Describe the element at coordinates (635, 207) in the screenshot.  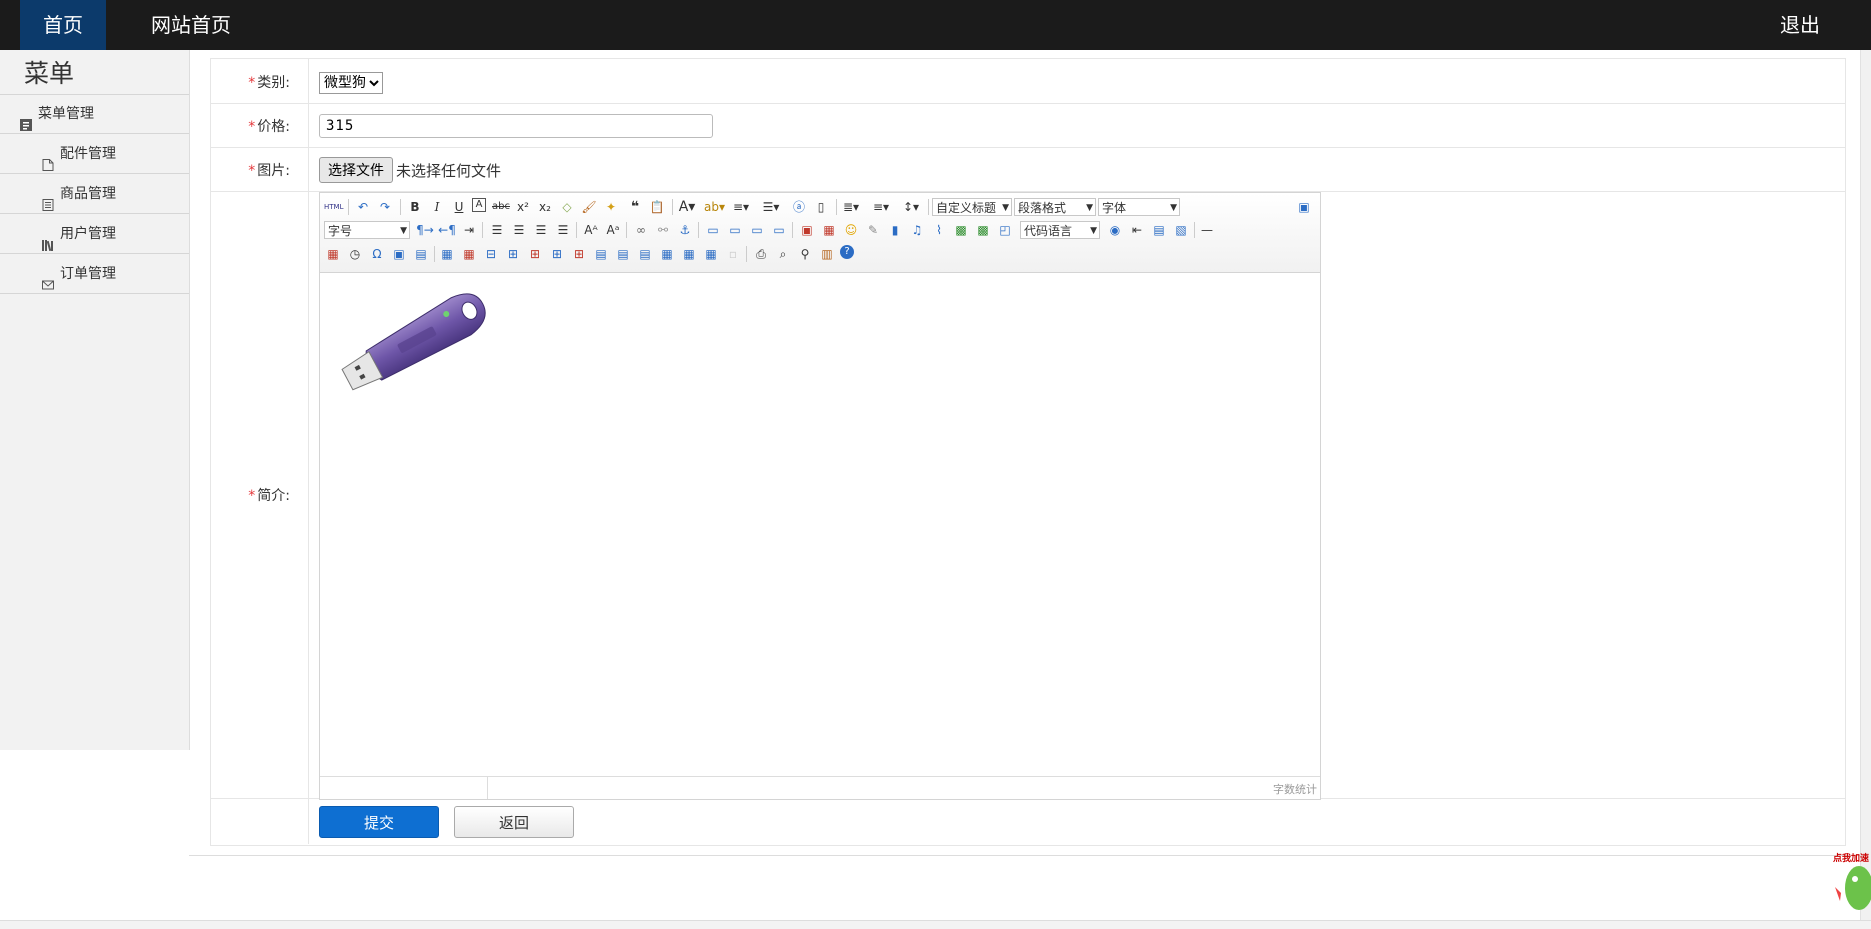
I see `blockquote-icon: ❝` at that location.